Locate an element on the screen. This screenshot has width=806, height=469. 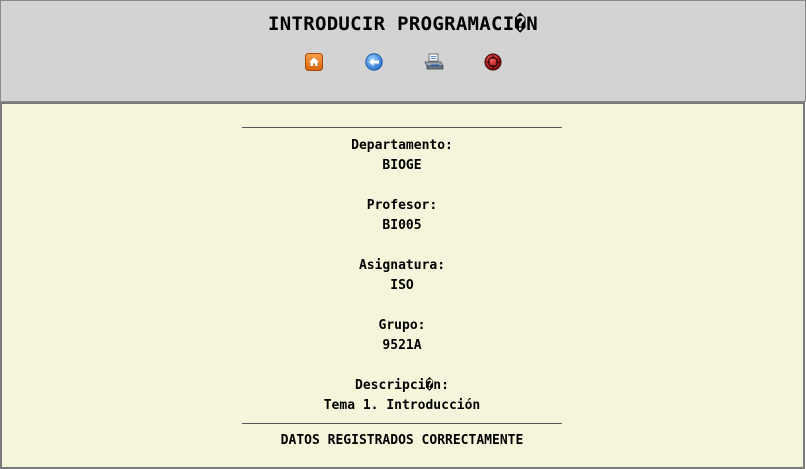
page-title: INTRODUCIR PROGRAMACI�N is located at coordinates (403, 24).